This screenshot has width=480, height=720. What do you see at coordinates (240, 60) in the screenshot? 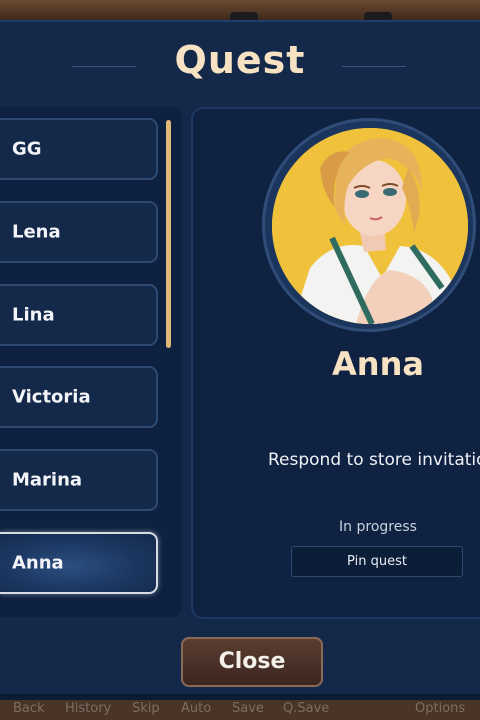
I see `screen-title: Quest` at bounding box center [240, 60].